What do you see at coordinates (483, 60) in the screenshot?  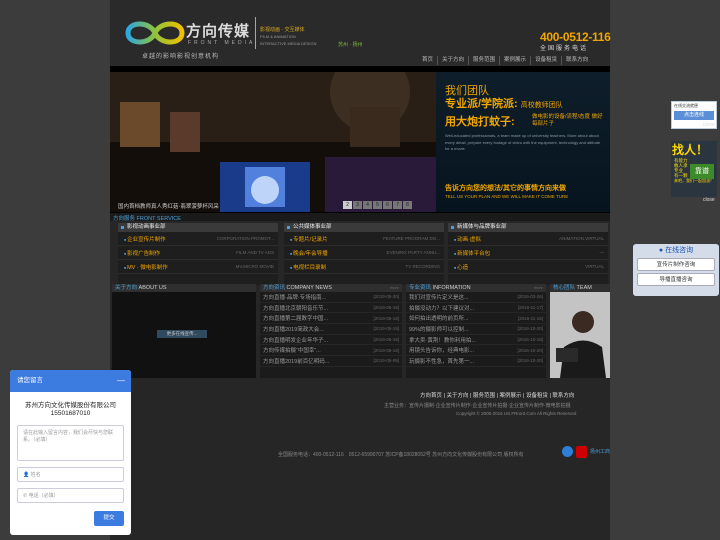 I see `nav-services: 服务范围` at bounding box center [483, 60].